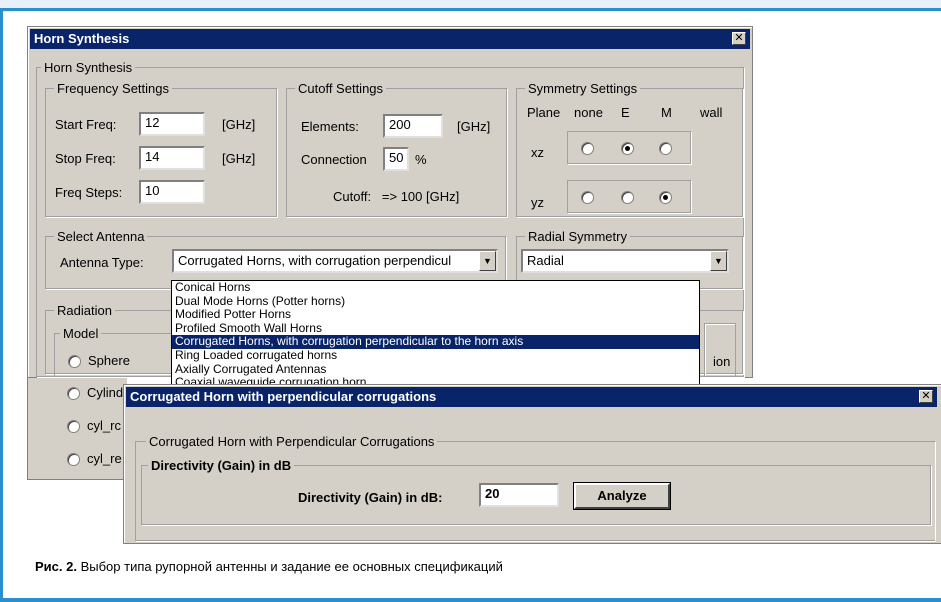  I want to click on select-antenna-label: Select Antenna, so click(101, 236).